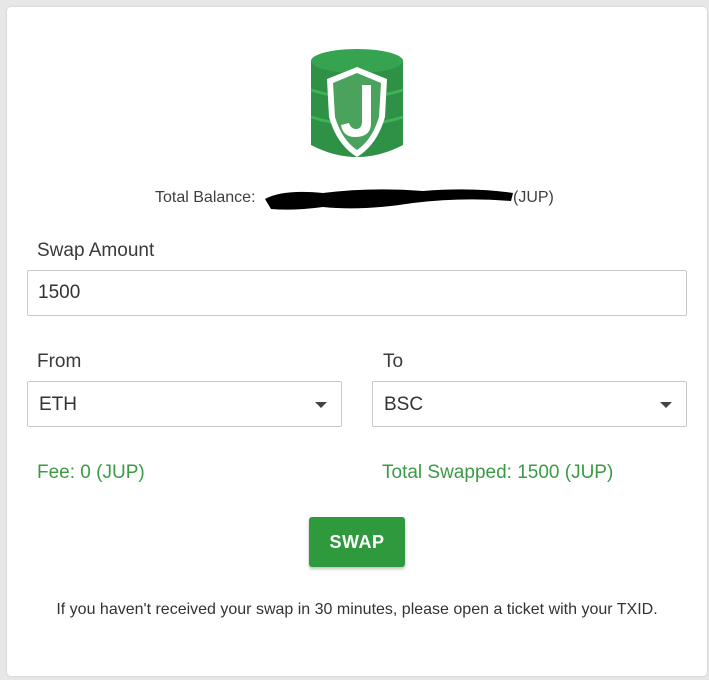 The height and width of the screenshot is (680, 709). I want to click on to-label: To, so click(393, 361).